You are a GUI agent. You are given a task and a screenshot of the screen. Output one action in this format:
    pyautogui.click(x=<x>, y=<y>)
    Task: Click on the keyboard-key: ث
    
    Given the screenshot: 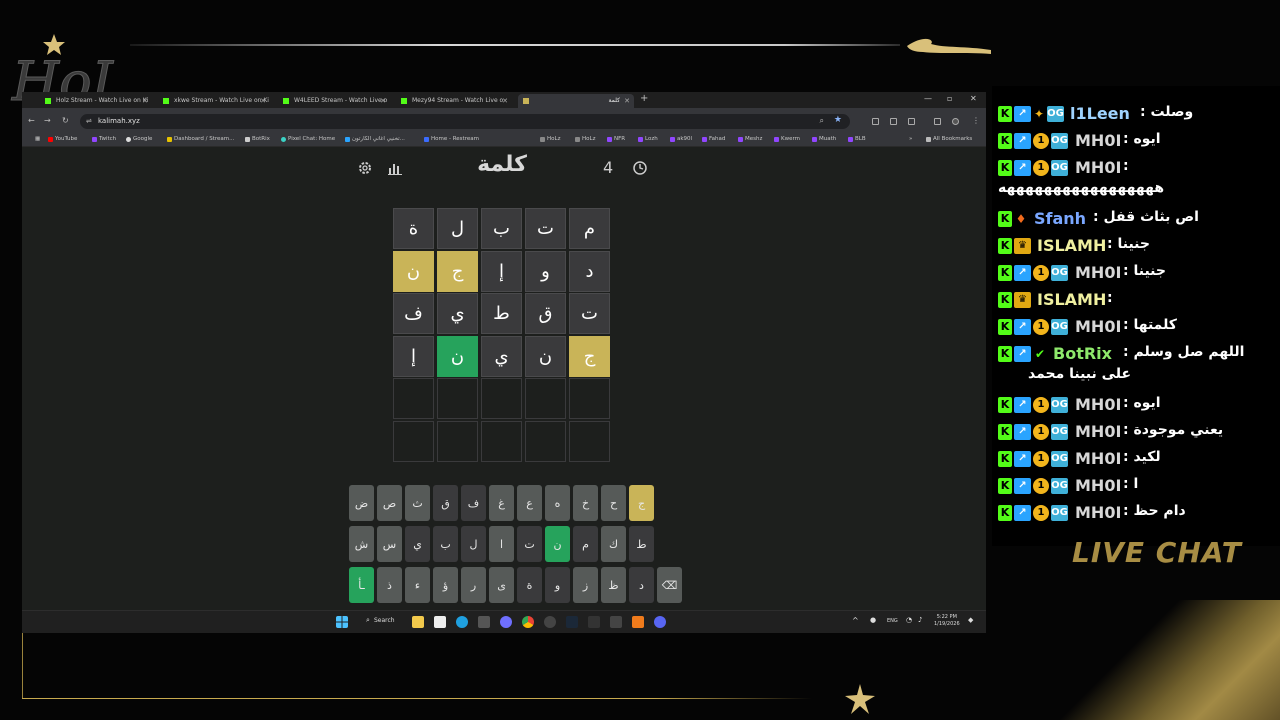 What is the action you would take?
    pyautogui.click(x=417, y=503)
    